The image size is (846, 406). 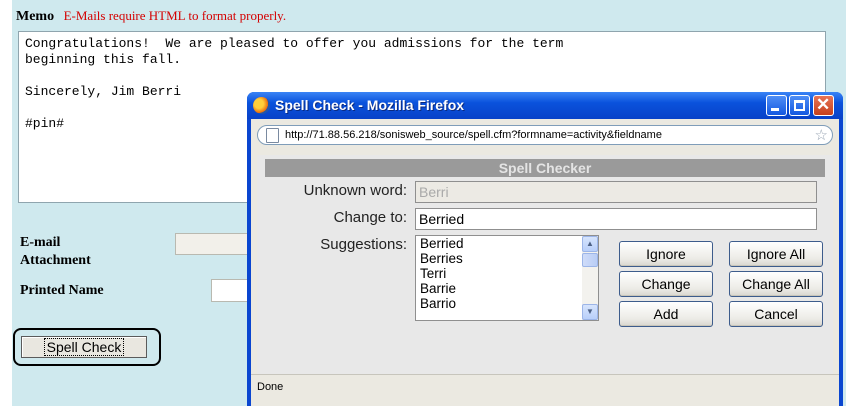 What do you see at coordinates (507, 288) in the screenshot?
I see `suggestion-item: Barrie` at bounding box center [507, 288].